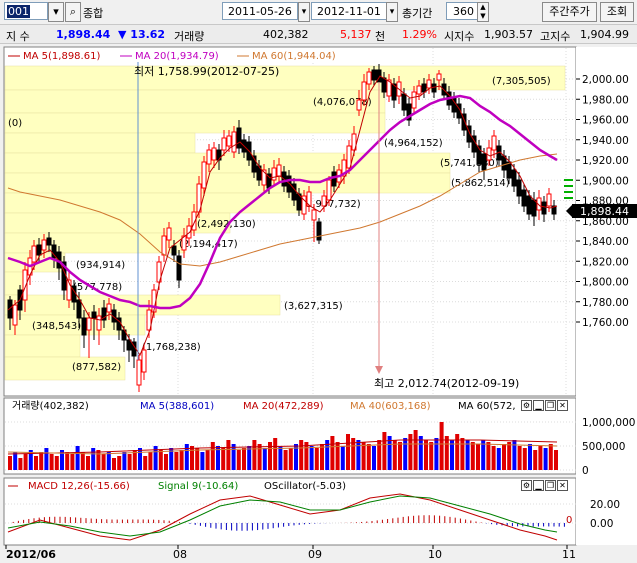 The image size is (637, 563). What do you see at coordinates (605, 303) in the screenshot?
I see `price-tick-label: 1,780.00` at bounding box center [605, 303].